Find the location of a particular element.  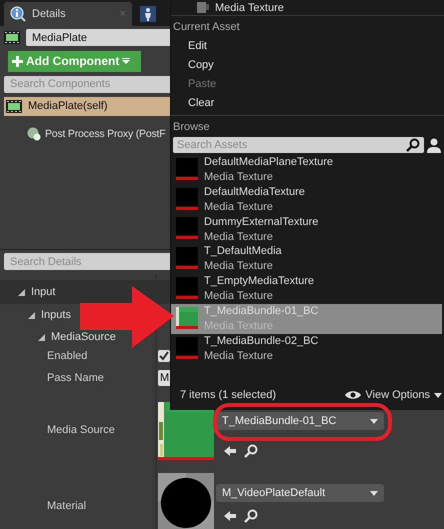

asset-item: DefaultMediaPlaneTexture Media Texture is located at coordinates (306, 170).